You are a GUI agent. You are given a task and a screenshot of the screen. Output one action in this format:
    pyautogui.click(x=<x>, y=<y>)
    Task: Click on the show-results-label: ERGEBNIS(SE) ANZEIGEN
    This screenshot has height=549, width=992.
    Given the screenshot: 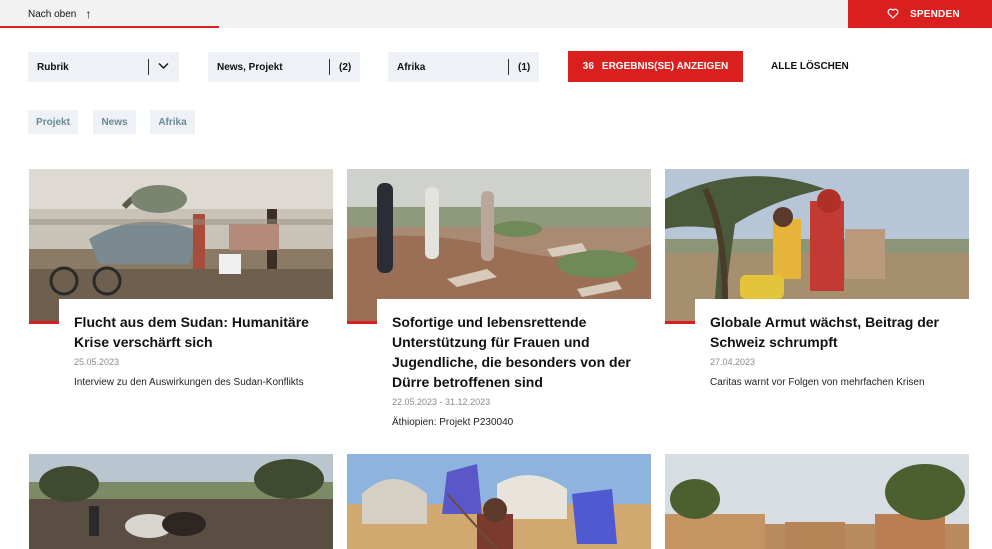 What is the action you would take?
    pyautogui.click(x=665, y=66)
    